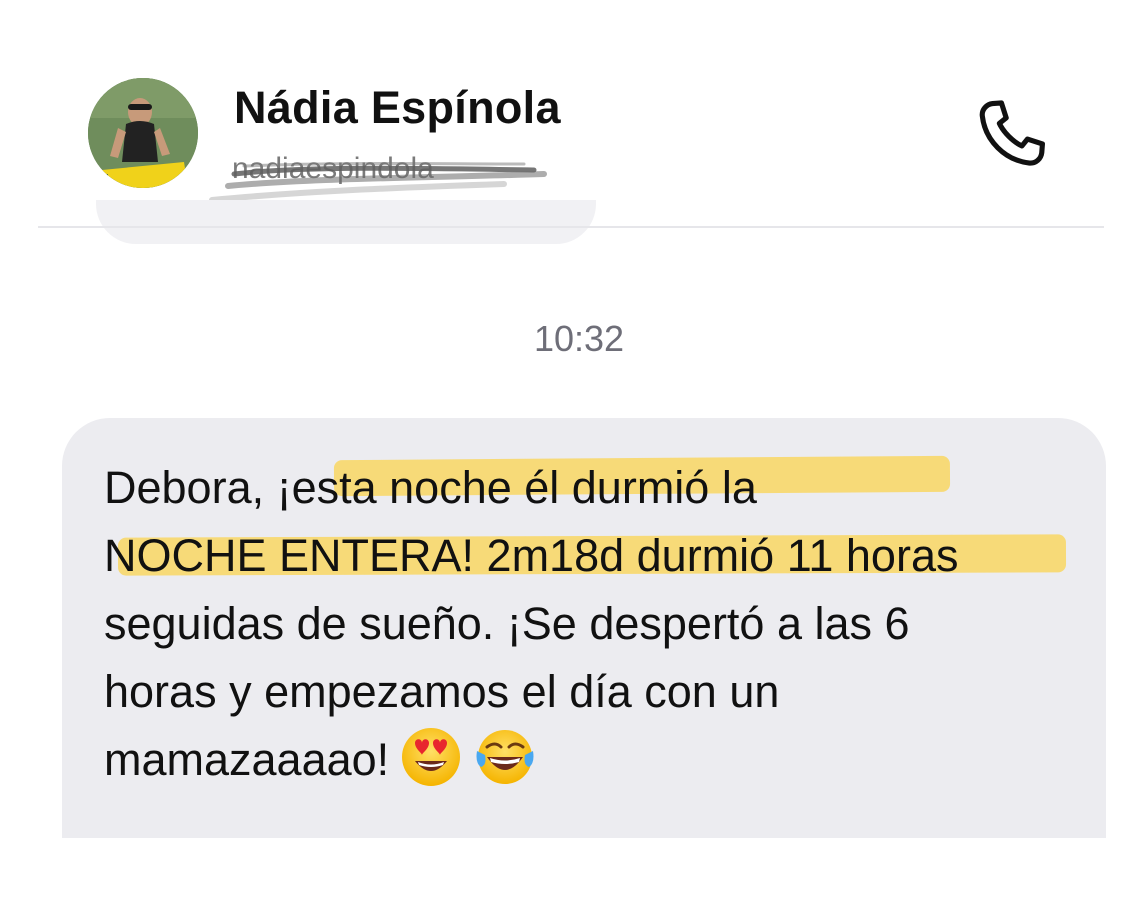 This screenshot has width=1136, height=912. Describe the element at coordinates (507, 623) in the screenshot. I see `message-line: seguidas de sueño. ¡Se despertó a las 6` at that location.